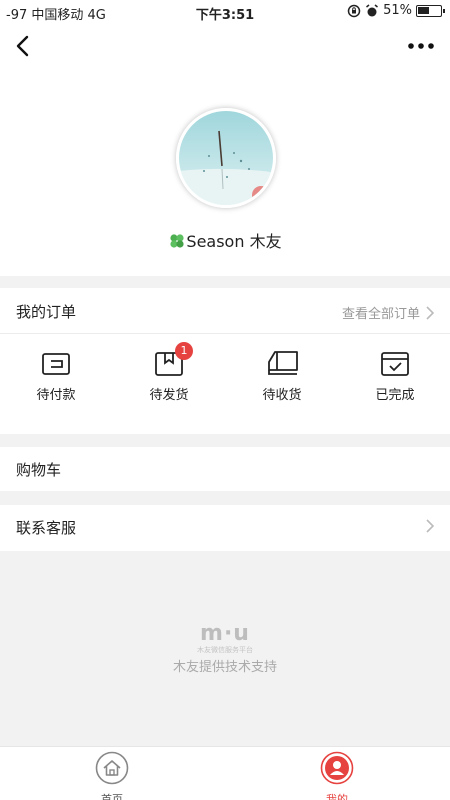  I want to click on order-label: 待收货, so click(282, 395).